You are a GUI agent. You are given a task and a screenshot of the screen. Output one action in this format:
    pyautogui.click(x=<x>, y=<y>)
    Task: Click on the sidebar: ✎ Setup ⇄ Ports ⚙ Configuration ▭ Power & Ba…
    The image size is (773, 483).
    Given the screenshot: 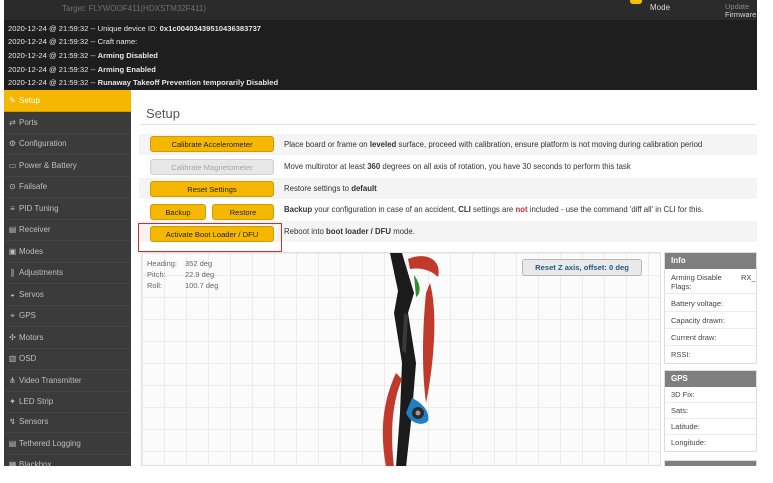 What is the action you would take?
    pyautogui.click(x=67, y=278)
    